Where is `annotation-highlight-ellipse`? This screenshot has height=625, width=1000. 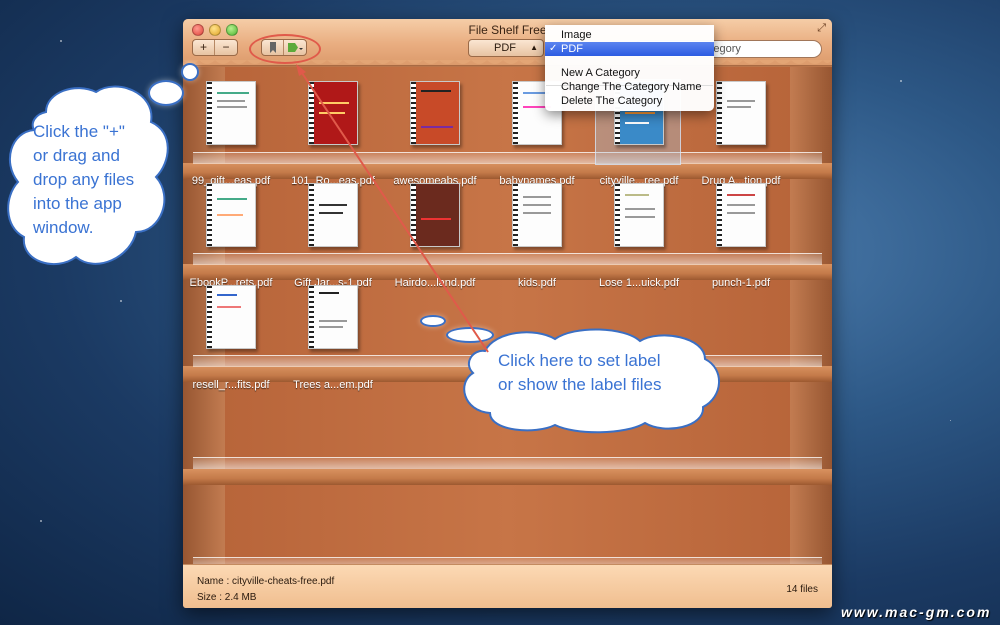 annotation-highlight-ellipse is located at coordinates (285, 49).